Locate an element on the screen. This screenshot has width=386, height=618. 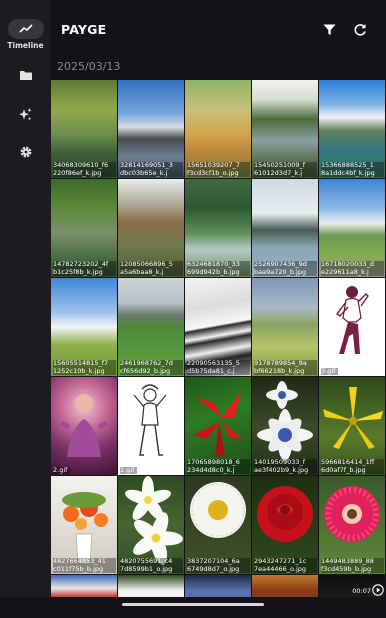
photo-caption: 3837207104_6a 6749d8d7_o.jpg is located at coordinates (218, 565).